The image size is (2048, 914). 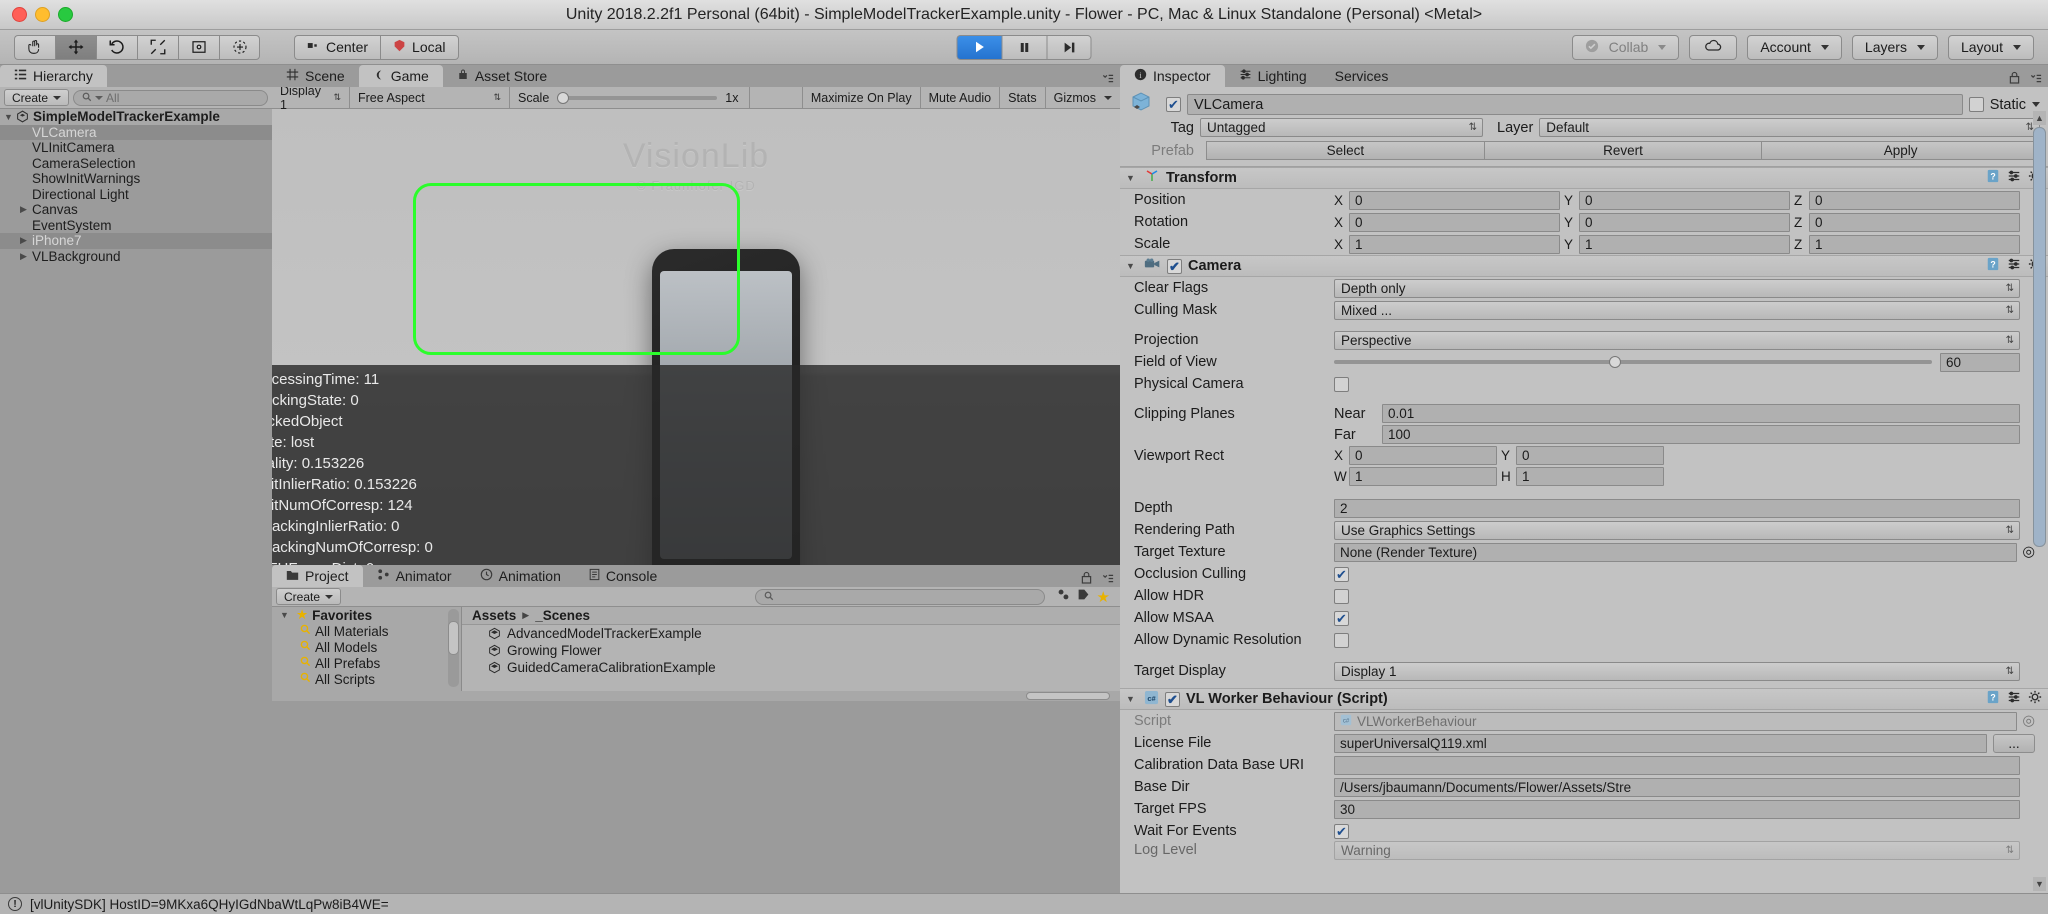 I want to click on hierarchy-item-simplemodeltrackerexample: ▼ SimpleModelTrackerExample, so click(x=136, y=117).